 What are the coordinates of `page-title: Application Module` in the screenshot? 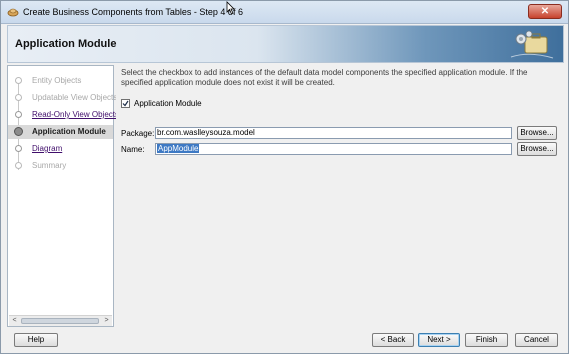 It's located at (66, 44).